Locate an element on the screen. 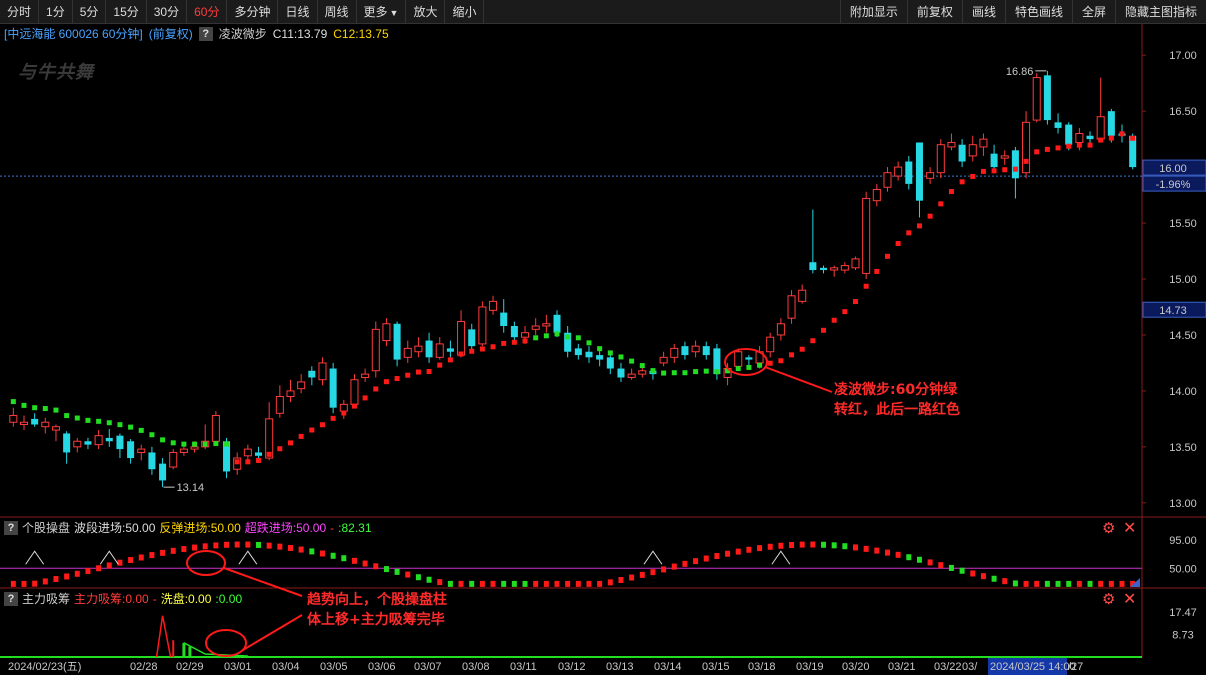 The width and height of the screenshot is (1206, 675). sub-annotation-line1: 趋势向上，个股操盘柱 is located at coordinates (377, 600).